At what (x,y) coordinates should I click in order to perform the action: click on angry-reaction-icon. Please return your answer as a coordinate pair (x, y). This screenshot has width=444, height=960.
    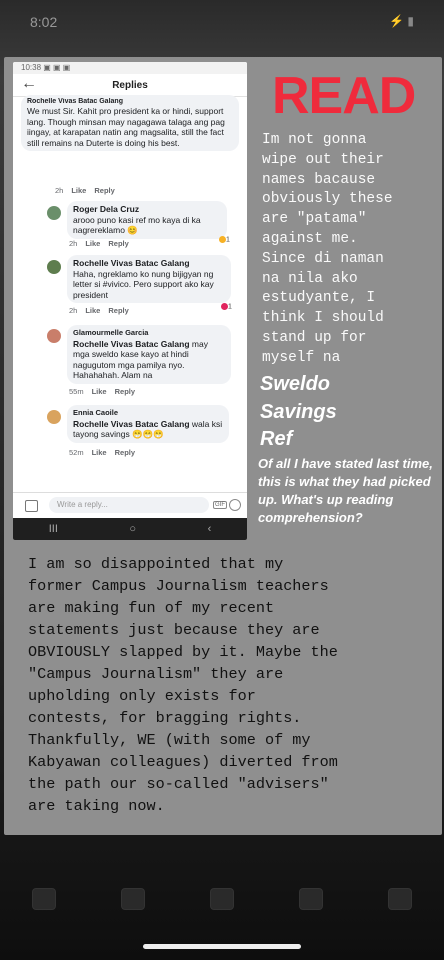
    Looking at the image, I should click on (224, 306).